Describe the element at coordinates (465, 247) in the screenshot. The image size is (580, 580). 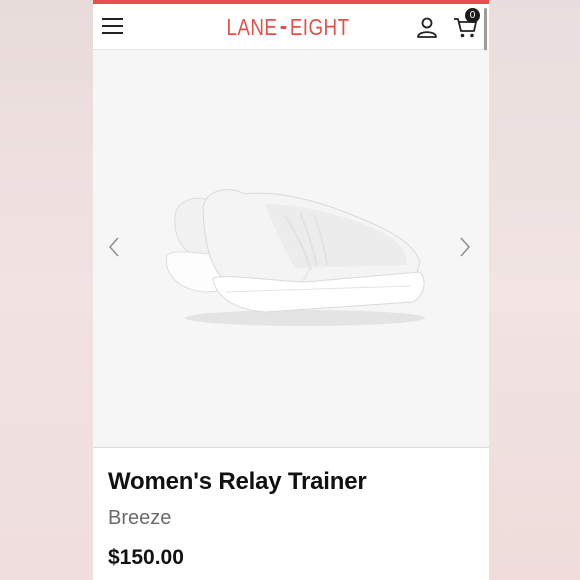
I see `chevron-right-icon` at that location.